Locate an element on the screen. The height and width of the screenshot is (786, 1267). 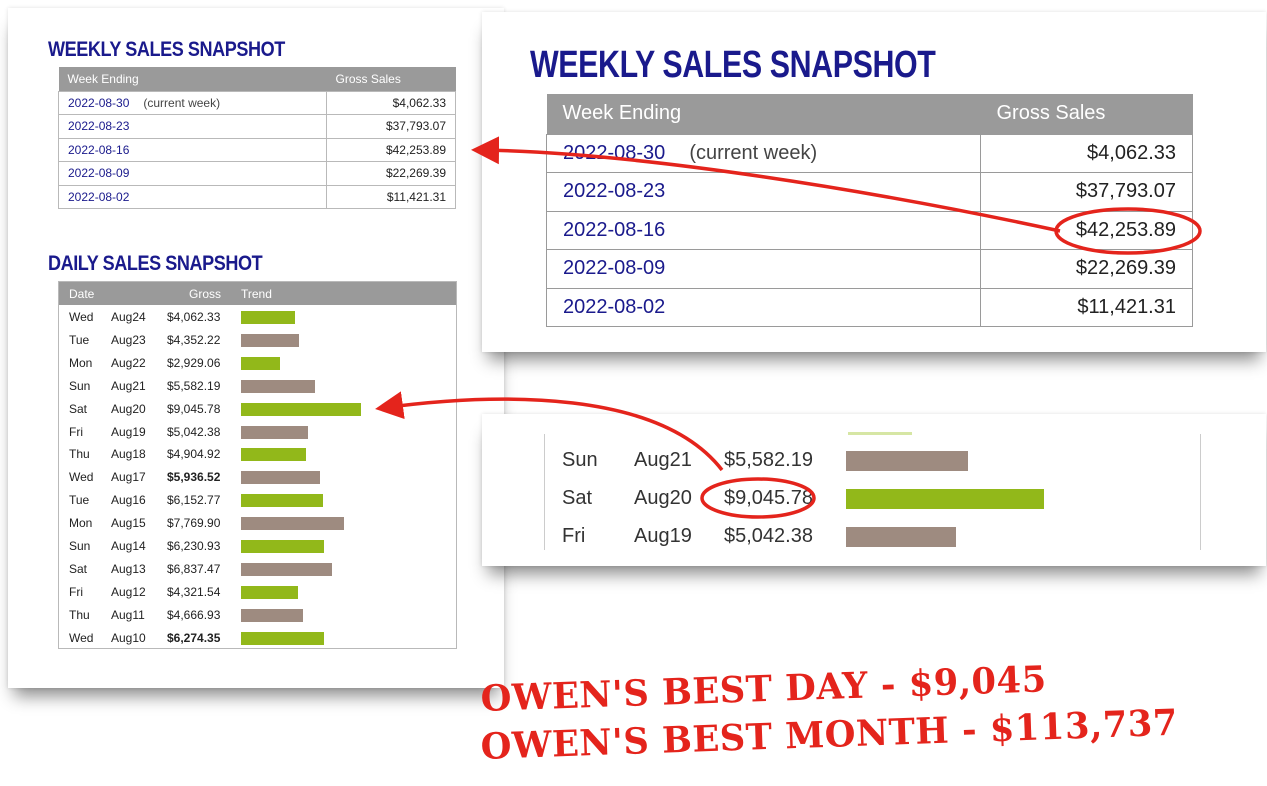
table-border-left is located at coordinates (544, 492).